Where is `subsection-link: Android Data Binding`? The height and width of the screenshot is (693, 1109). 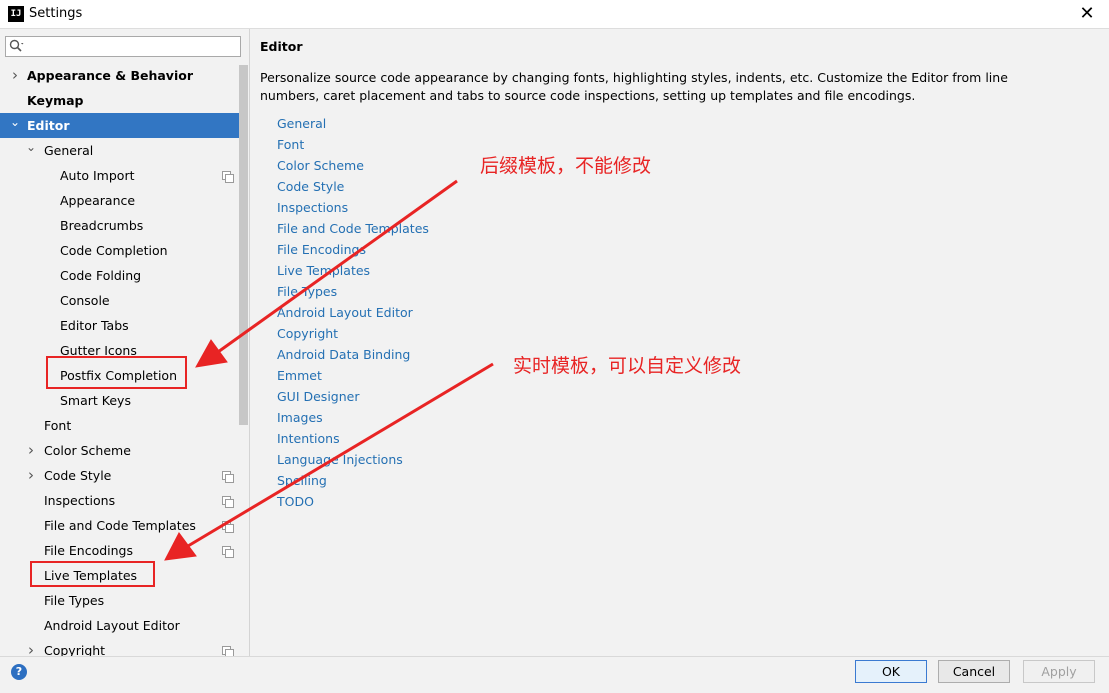
subsection-link: Android Data Binding is located at coordinates (343, 354).